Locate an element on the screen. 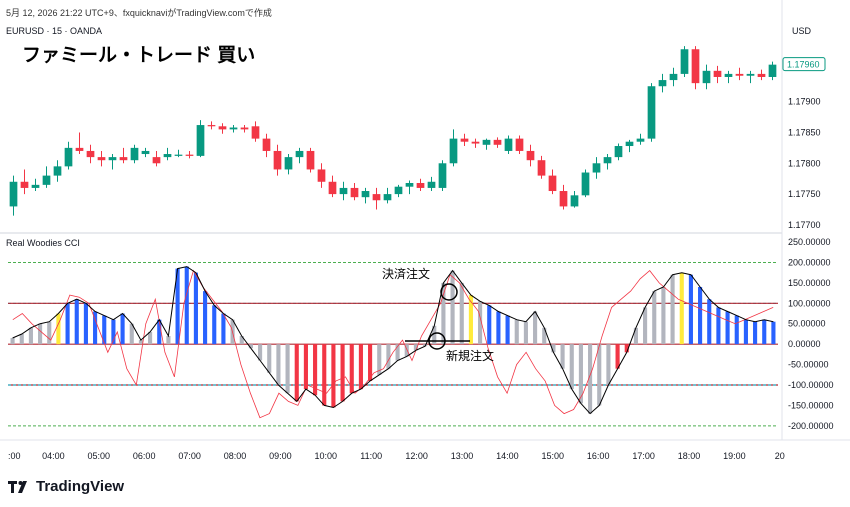 This screenshot has height=507, width=850. cci-tick-label: 200.00000 is located at coordinates (809, 262).